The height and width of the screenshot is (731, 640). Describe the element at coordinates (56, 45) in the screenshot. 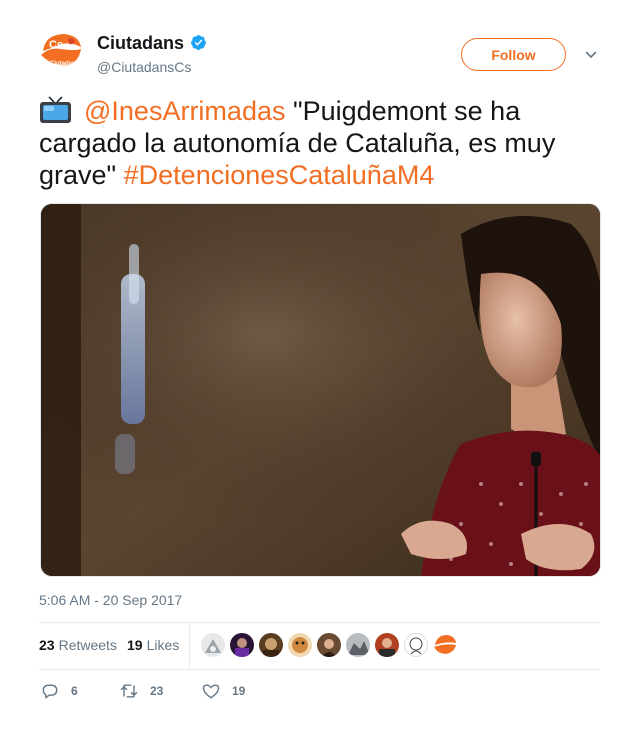

I see `svg-text: Cs` at that location.